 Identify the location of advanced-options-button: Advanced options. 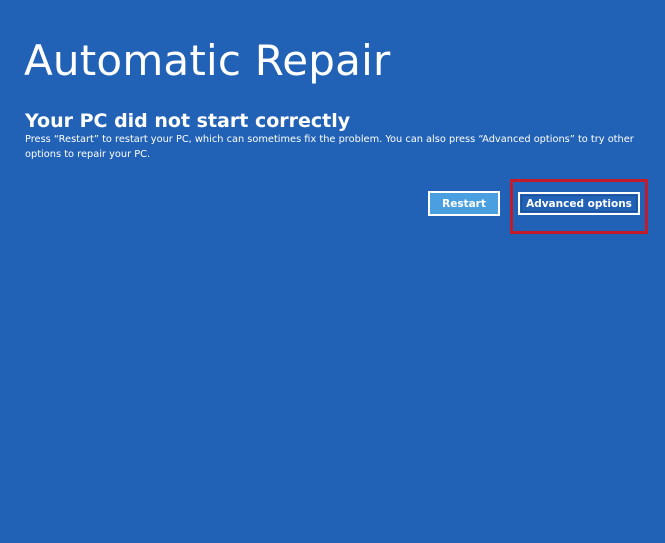
(579, 203).